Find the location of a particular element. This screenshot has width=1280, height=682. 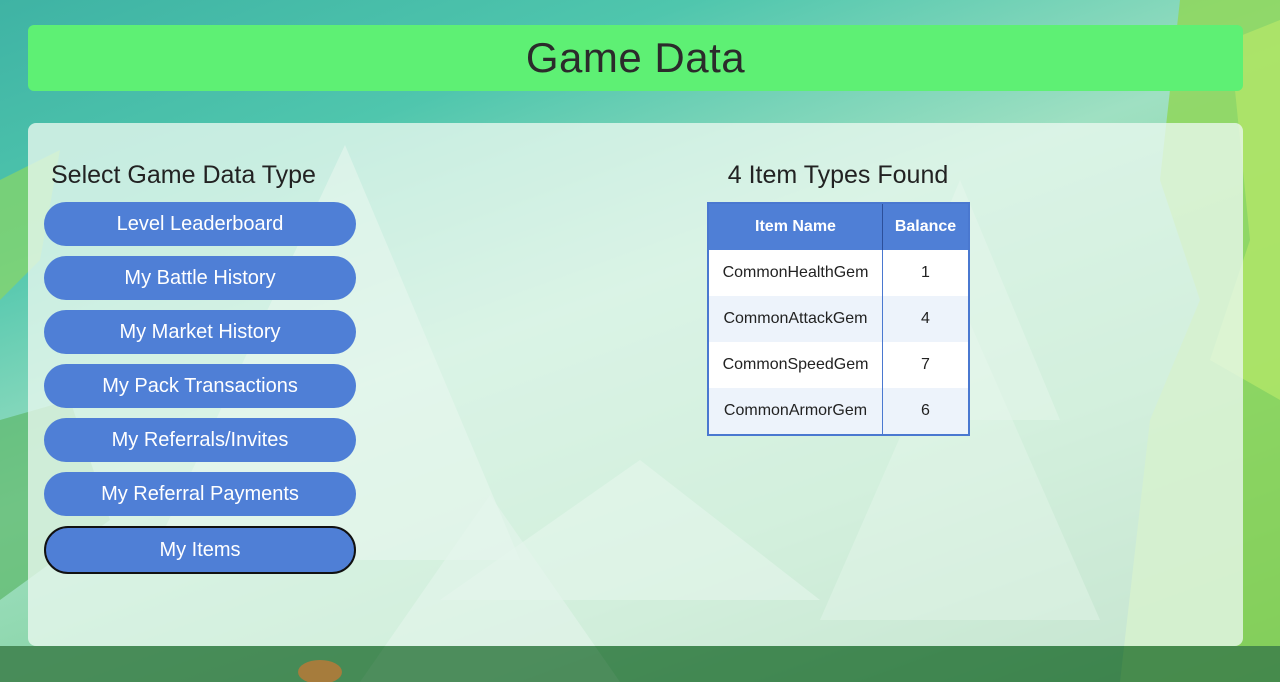

column-header-item-name: Item Name is located at coordinates (795, 226).